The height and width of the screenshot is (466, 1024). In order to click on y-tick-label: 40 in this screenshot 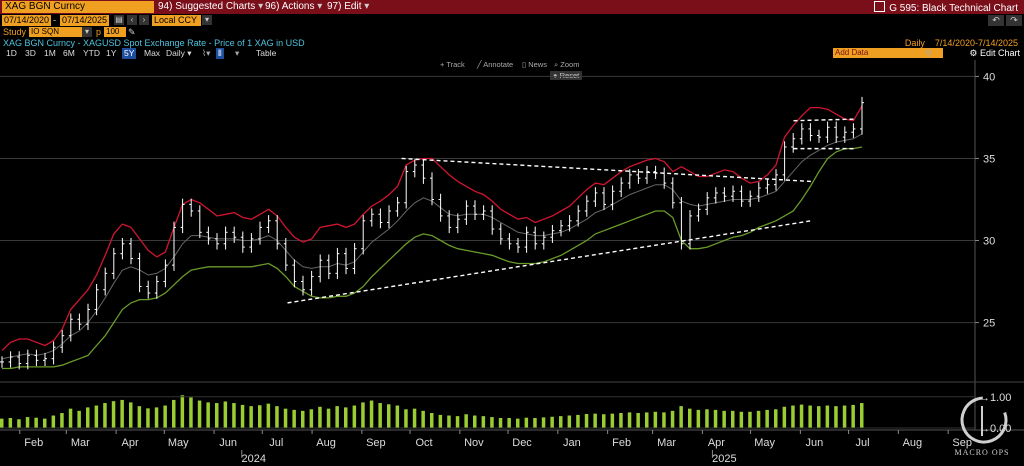, I will do `click(989, 77)`.